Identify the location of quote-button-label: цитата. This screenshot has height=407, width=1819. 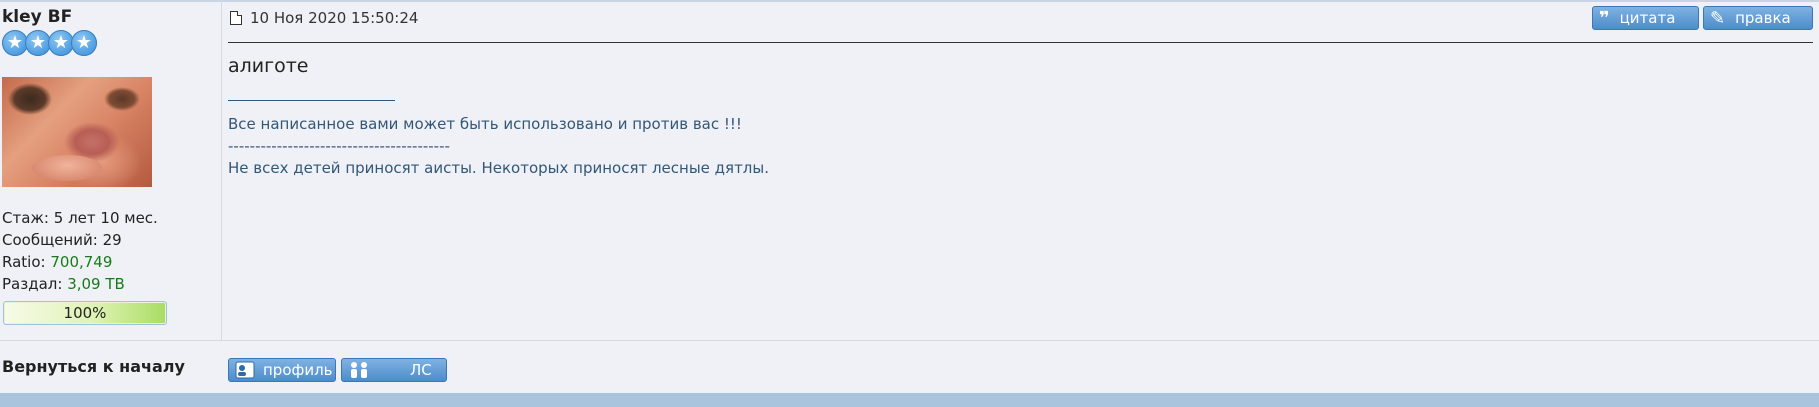
(1647, 18).